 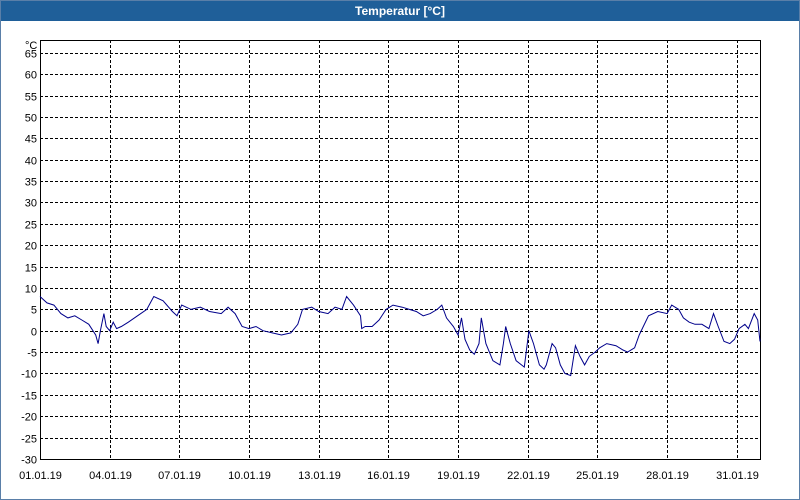 What do you see at coordinates (29, 440) in the screenshot?
I see `y-tick-label: -25` at bounding box center [29, 440].